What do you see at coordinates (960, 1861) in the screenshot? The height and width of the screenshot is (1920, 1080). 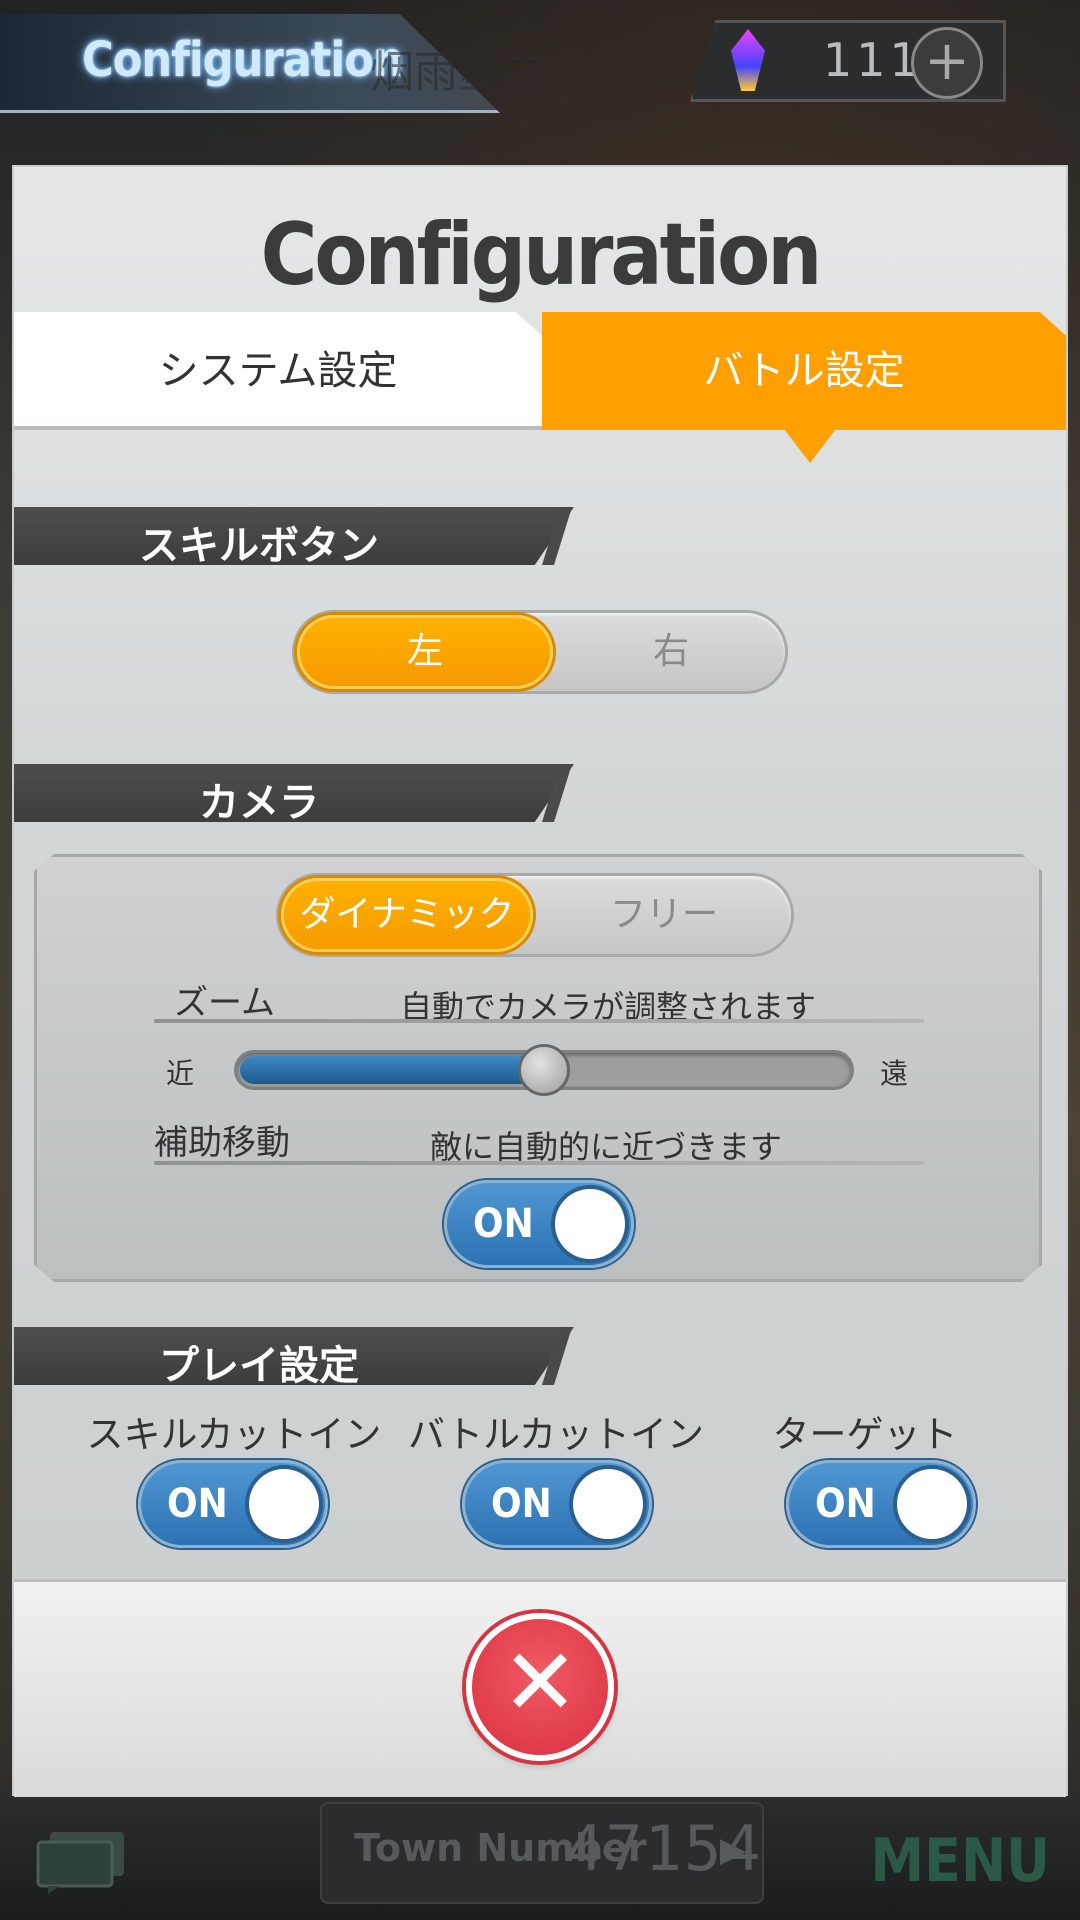 I see `menu-button: MENU` at bounding box center [960, 1861].